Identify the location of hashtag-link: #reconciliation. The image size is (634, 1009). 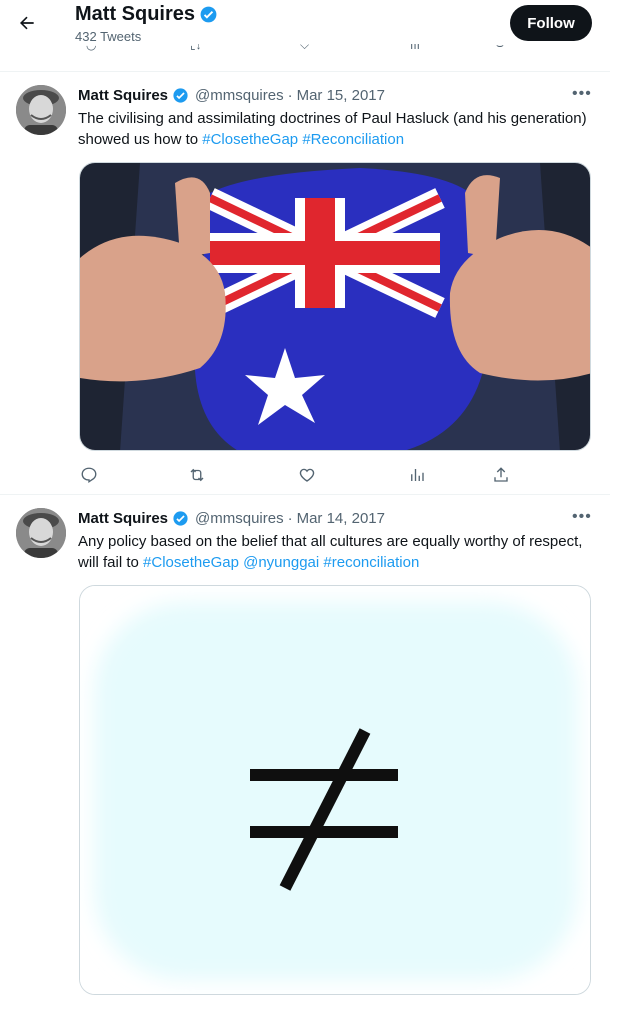
(371, 562).